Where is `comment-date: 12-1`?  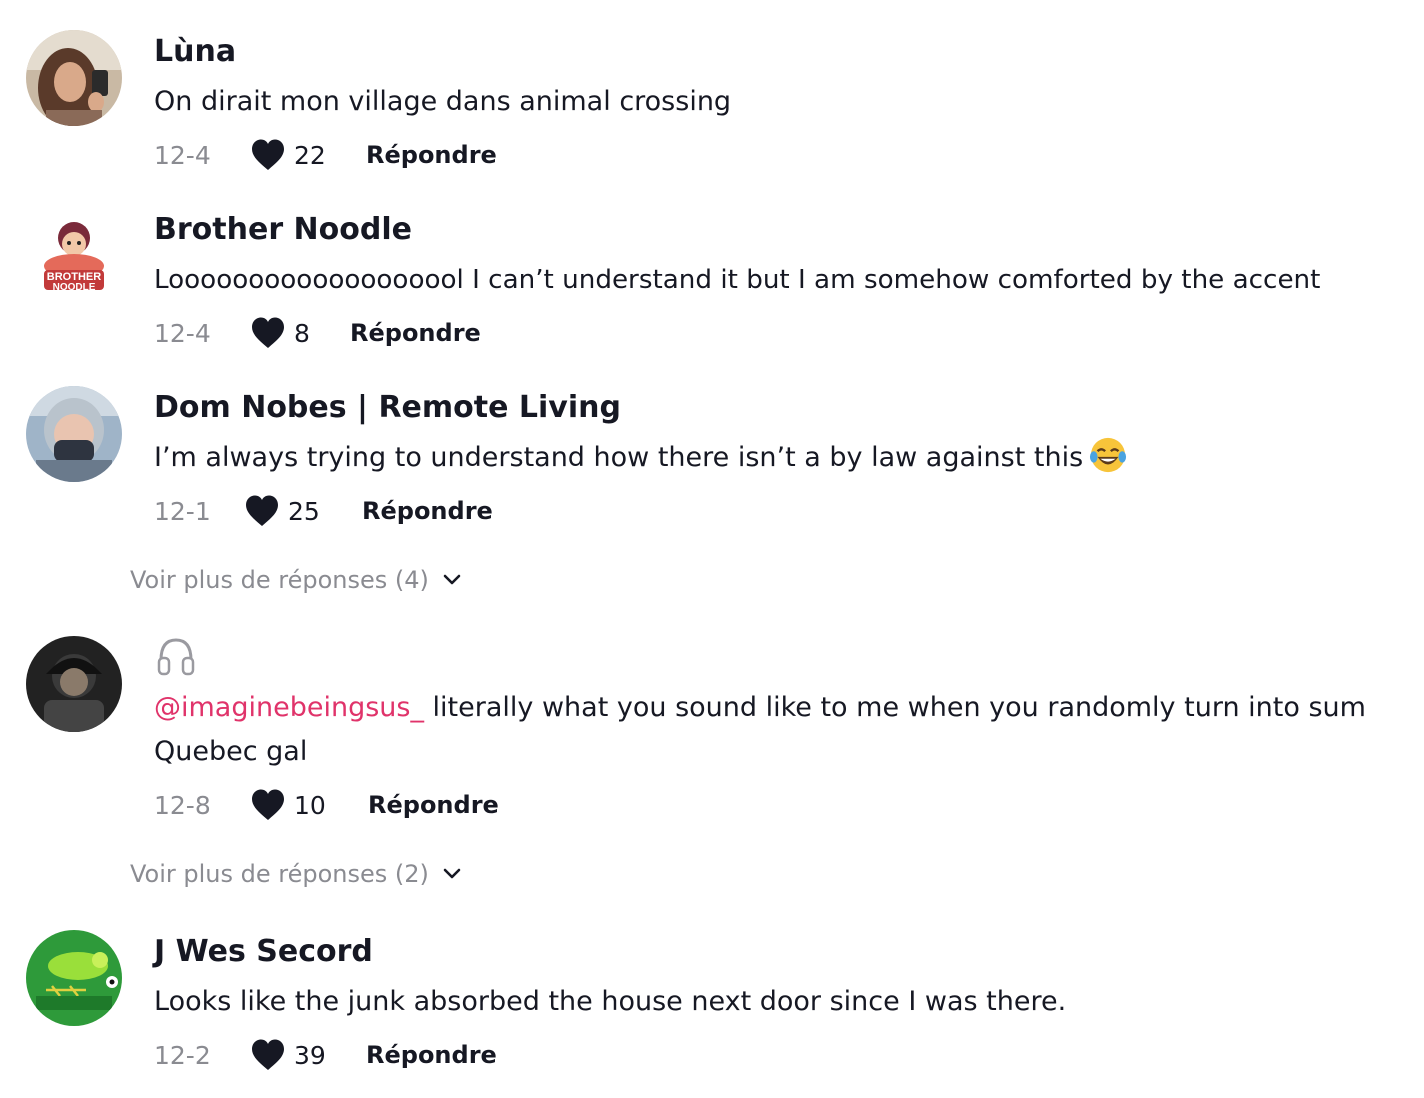 comment-date: 12-1 is located at coordinates (182, 511).